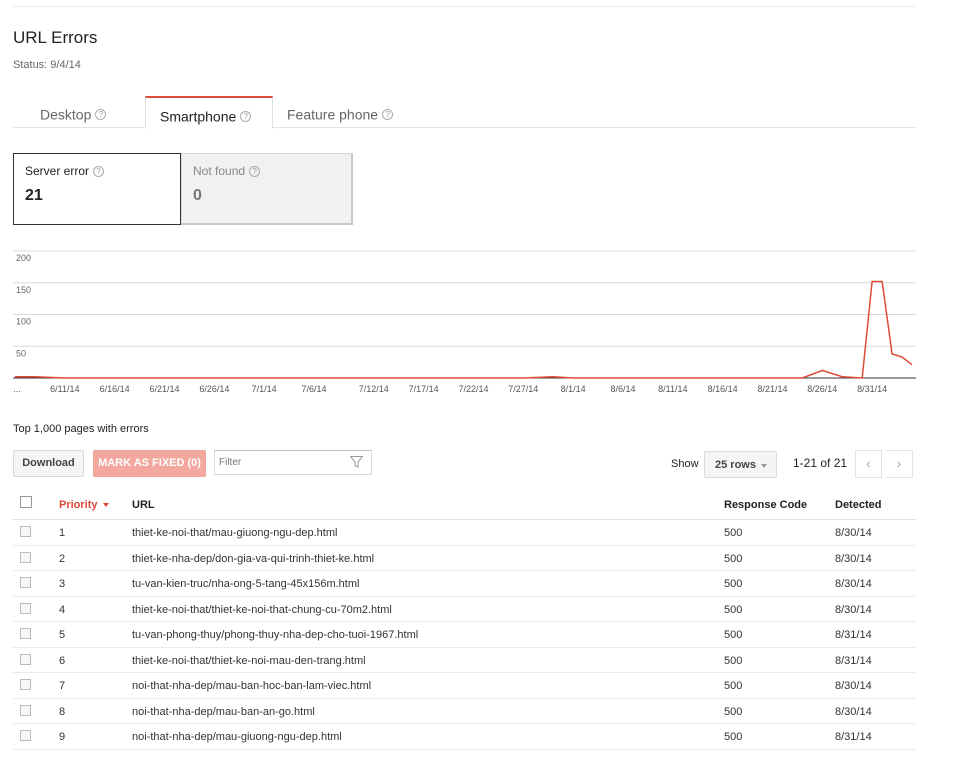  What do you see at coordinates (97, 189) in the screenshot?
I see `server-error-box: Server error? 21` at bounding box center [97, 189].